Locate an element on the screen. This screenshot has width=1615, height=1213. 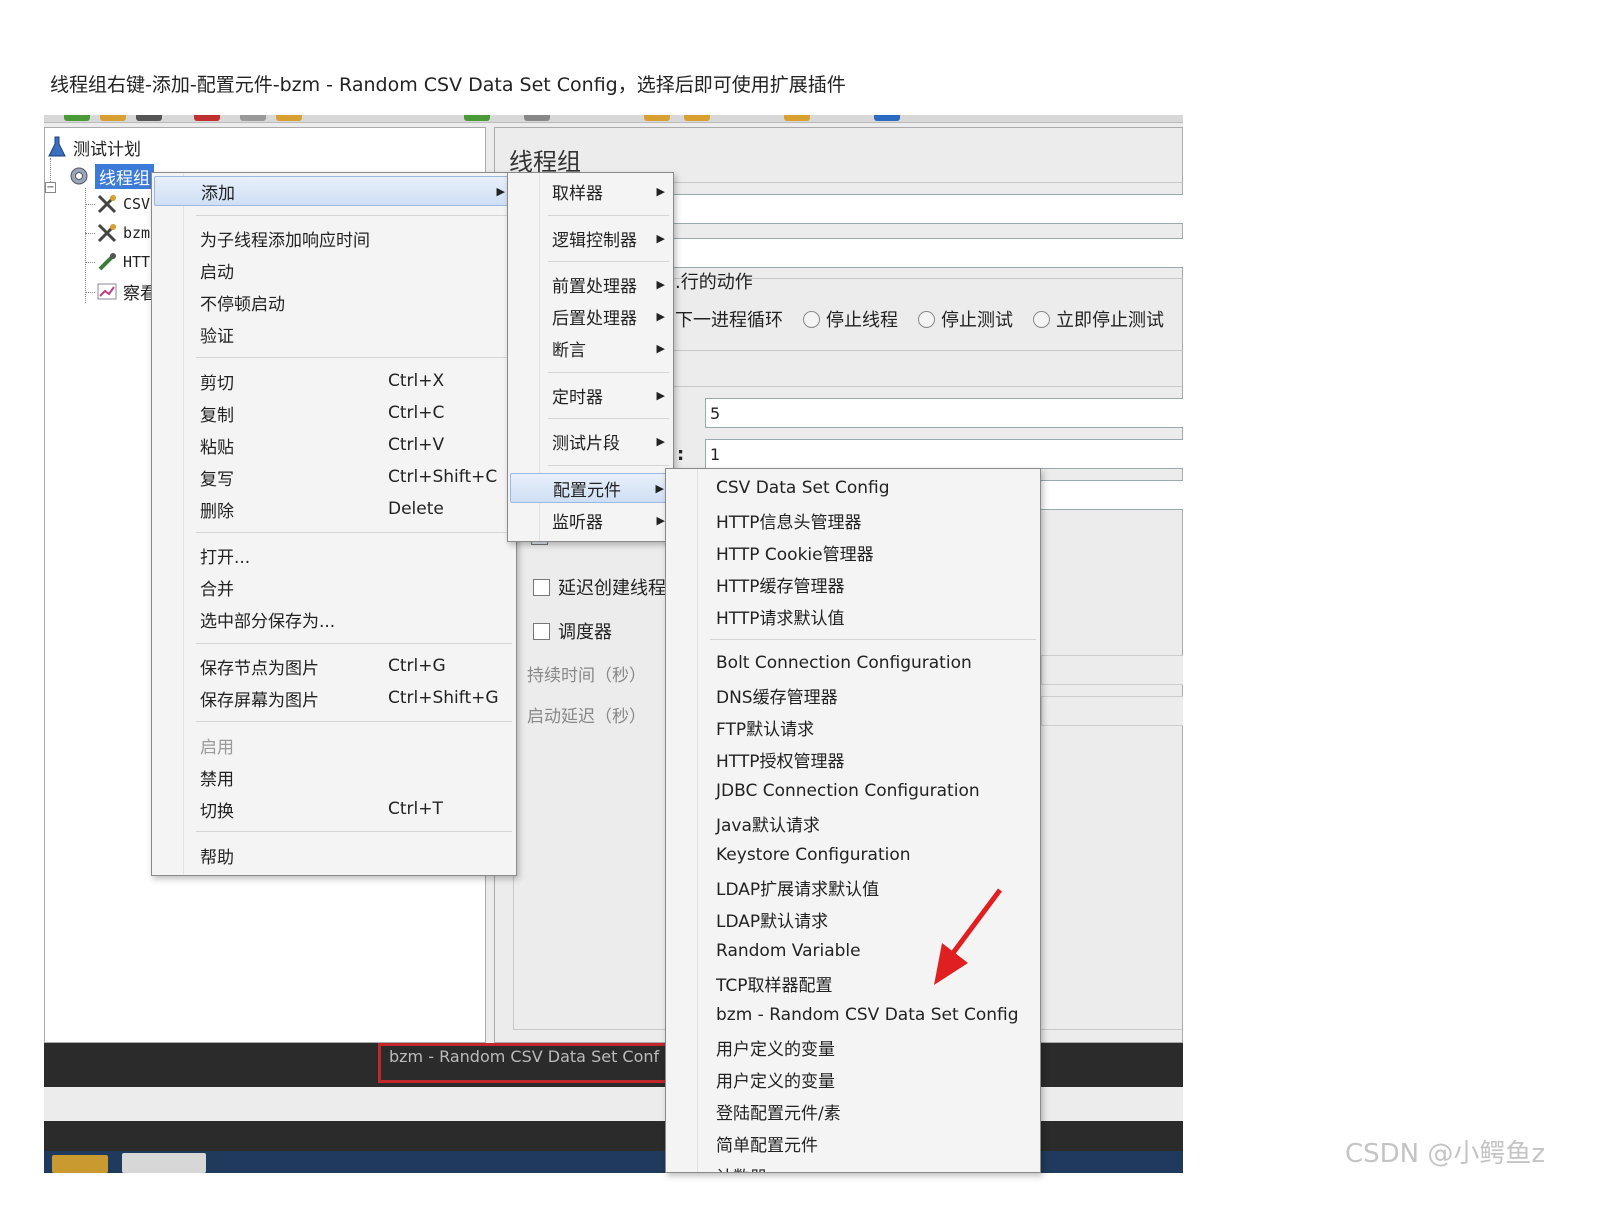
context-menu-item: 合并 is located at coordinates (334, 587).